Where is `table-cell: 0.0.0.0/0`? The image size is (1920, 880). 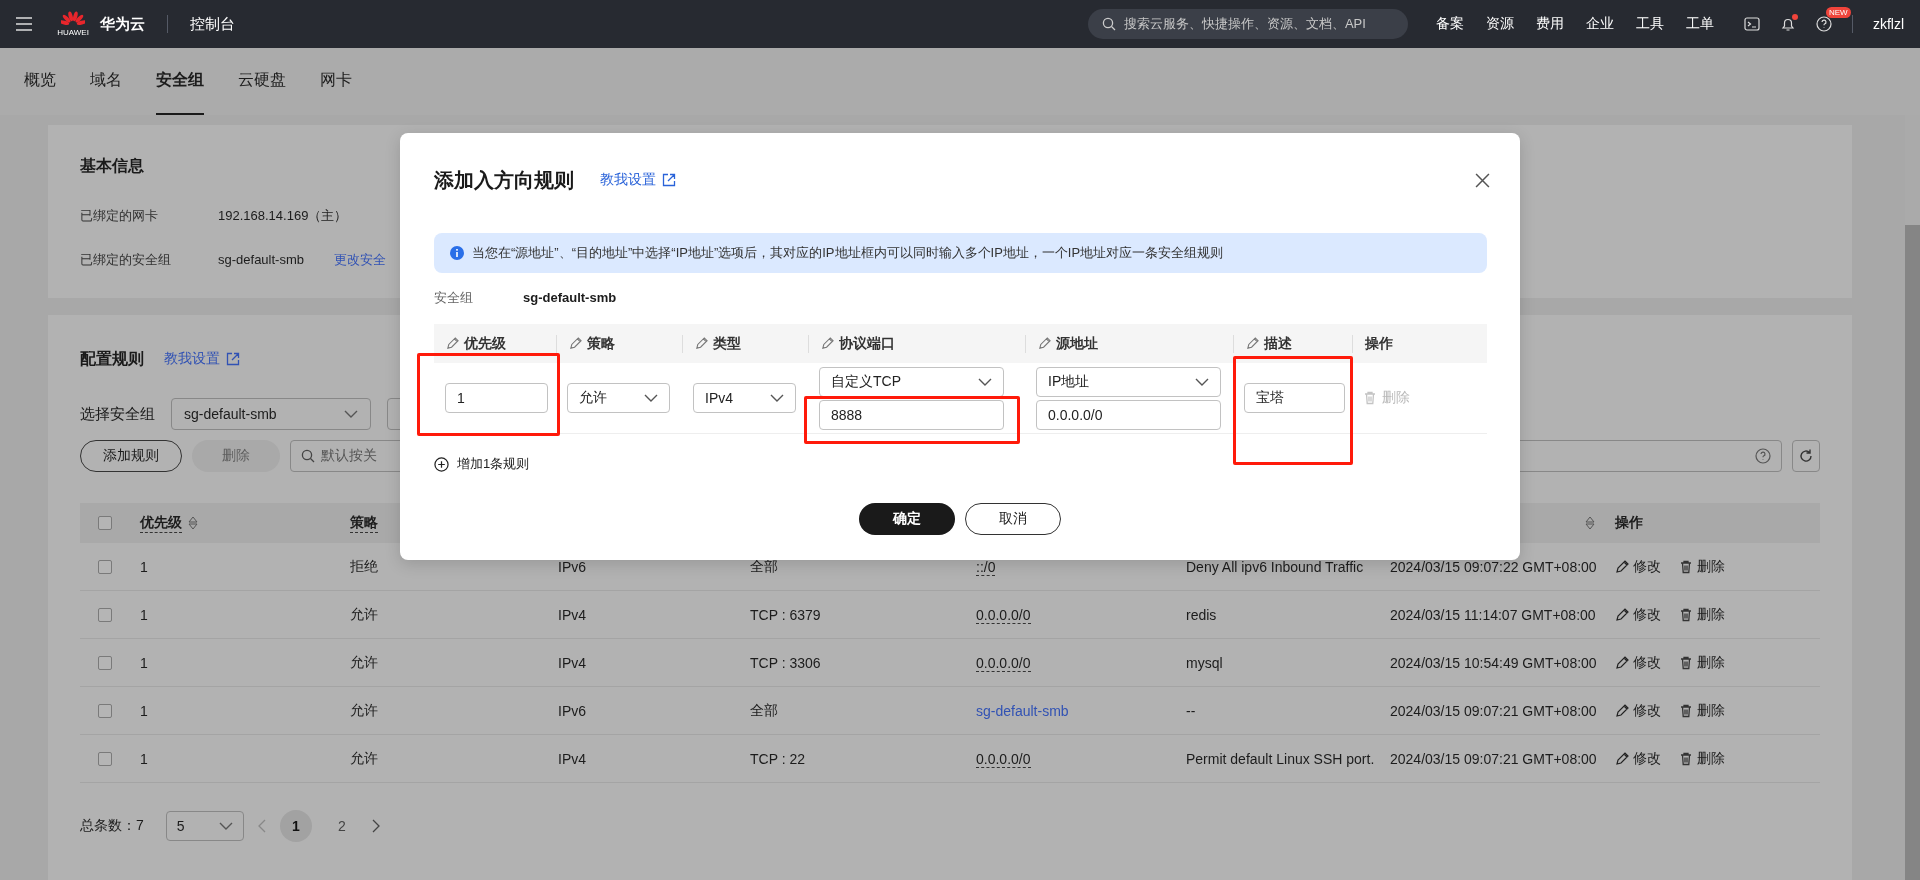
table-cell: 0.0.0.0/0 is located at coordinates (1003, 615).